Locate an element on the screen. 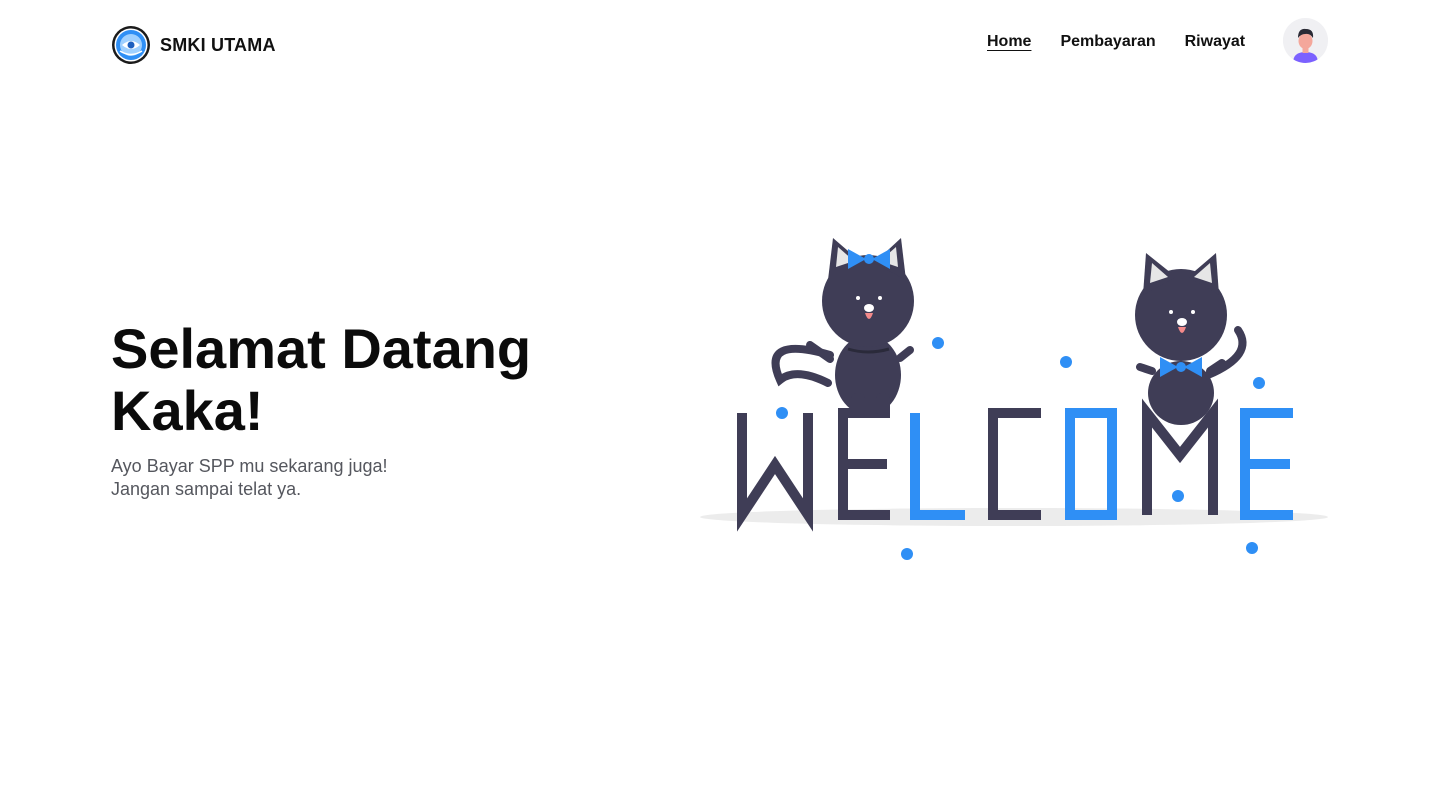 The width and height of the screenshot is (1440, 800). hero-title: Selamat Datang Kaka! is located at coordinates (321, 379).